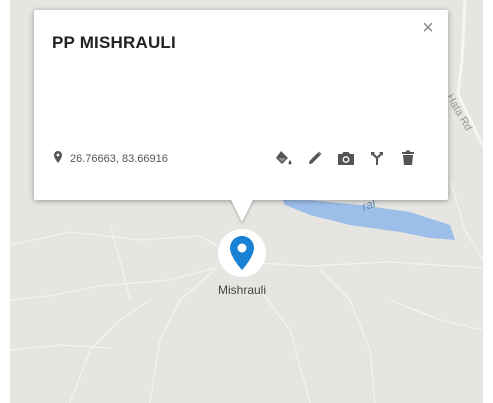 This screenshot has width=493, height=403. What do you see at coordinates (119, 158) in the screenshot?
I see `coordinates-text: 26.76663, 83.66916` at bounding box center [119, 158].